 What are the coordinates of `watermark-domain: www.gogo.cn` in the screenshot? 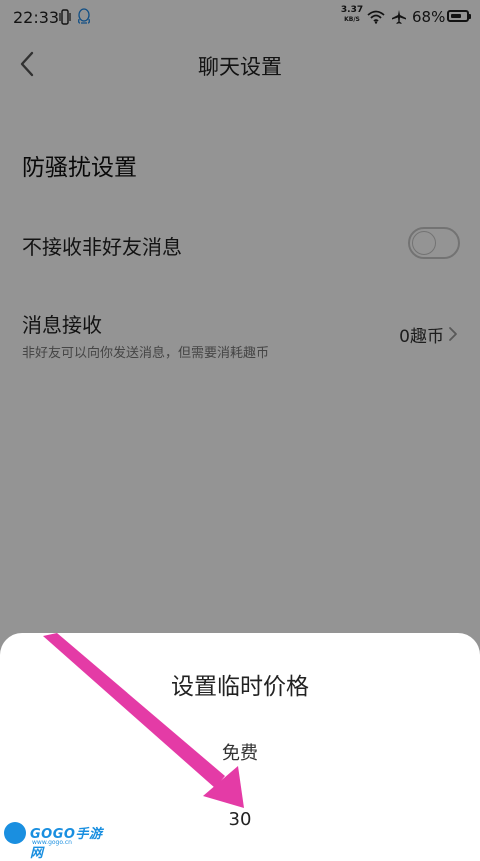 It's located at (52, 842).